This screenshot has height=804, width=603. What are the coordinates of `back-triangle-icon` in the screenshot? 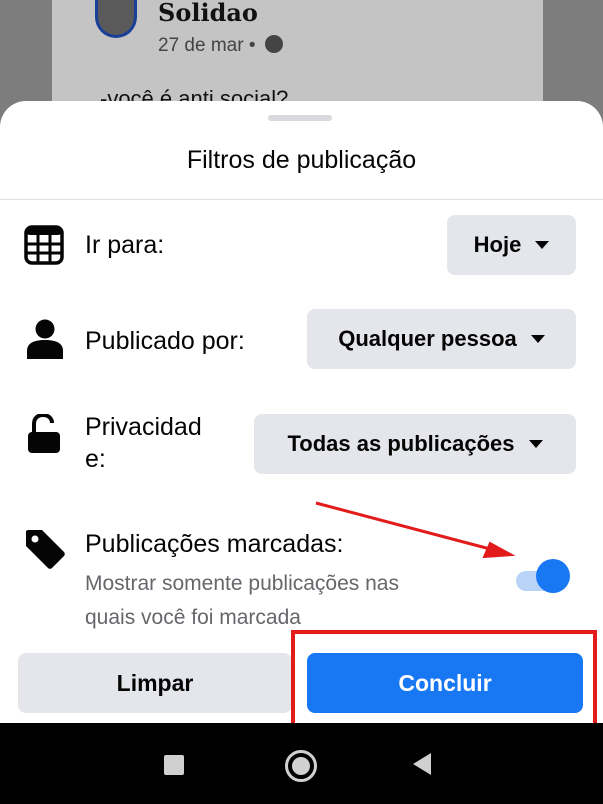 It's located at (422, 764).